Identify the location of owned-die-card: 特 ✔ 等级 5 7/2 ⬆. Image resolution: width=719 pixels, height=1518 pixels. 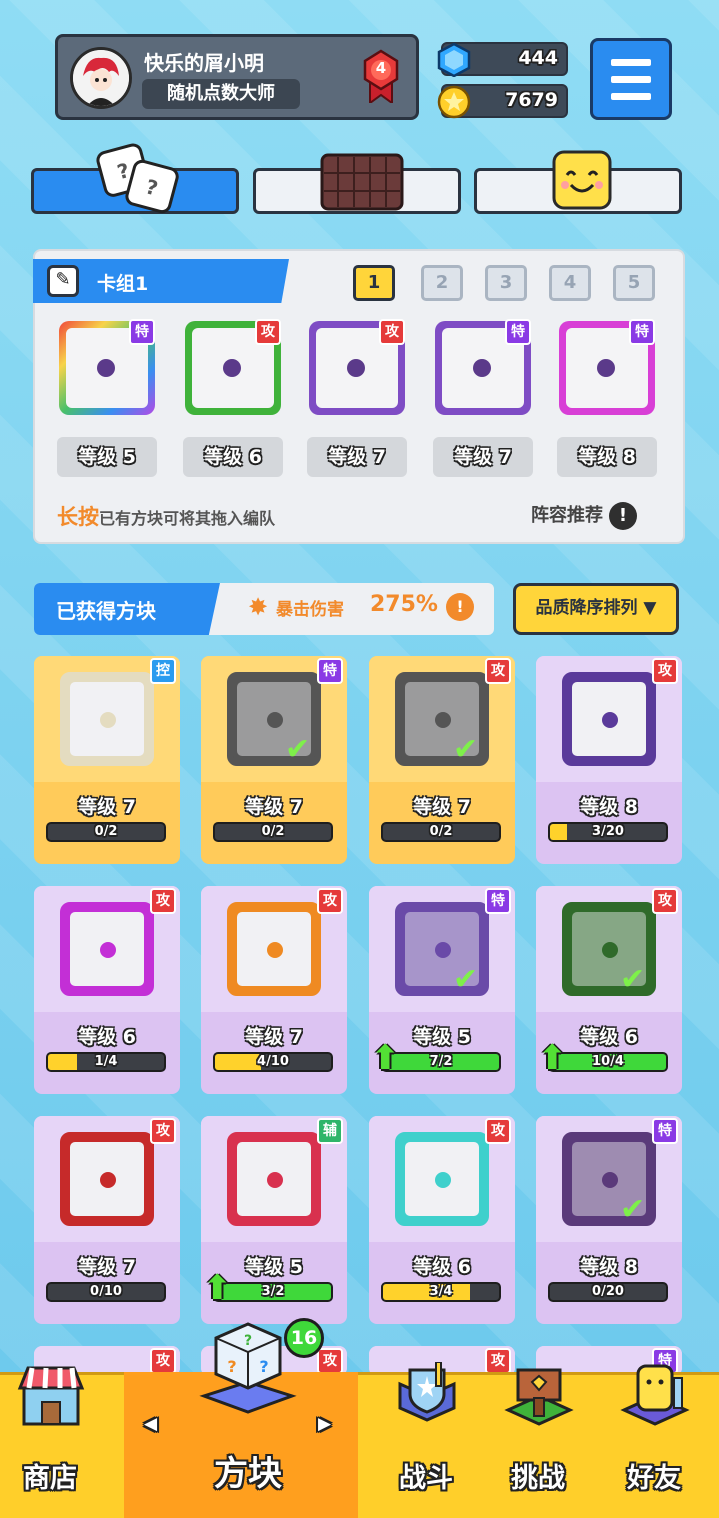
(442, 990).